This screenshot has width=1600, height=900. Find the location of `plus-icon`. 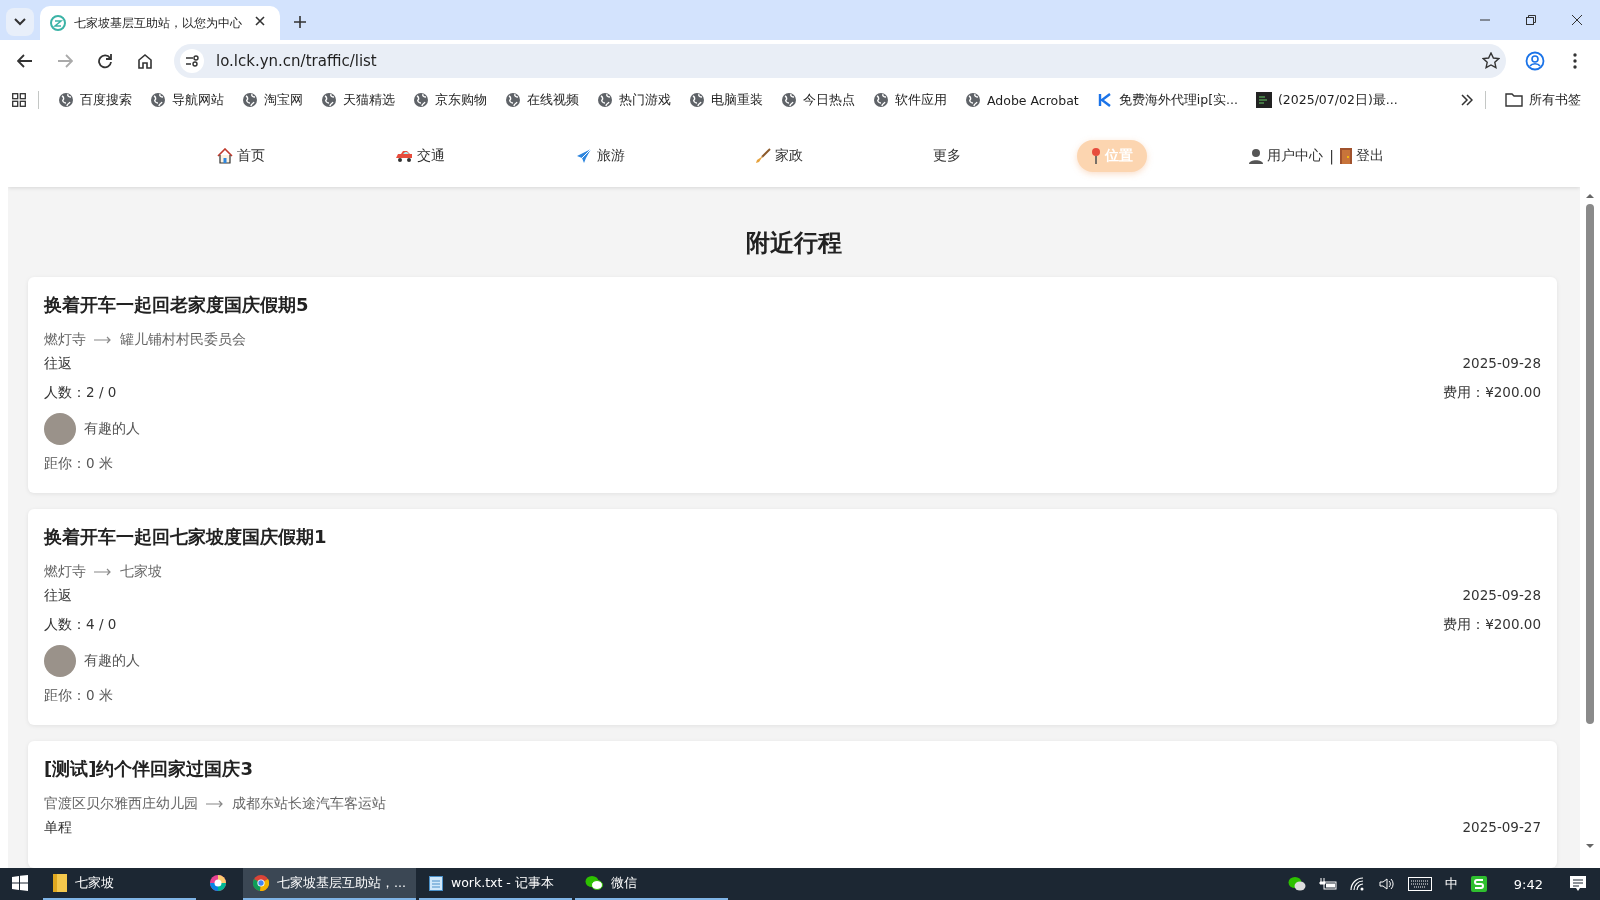

plus-icon is located at coordinates (300, 22).